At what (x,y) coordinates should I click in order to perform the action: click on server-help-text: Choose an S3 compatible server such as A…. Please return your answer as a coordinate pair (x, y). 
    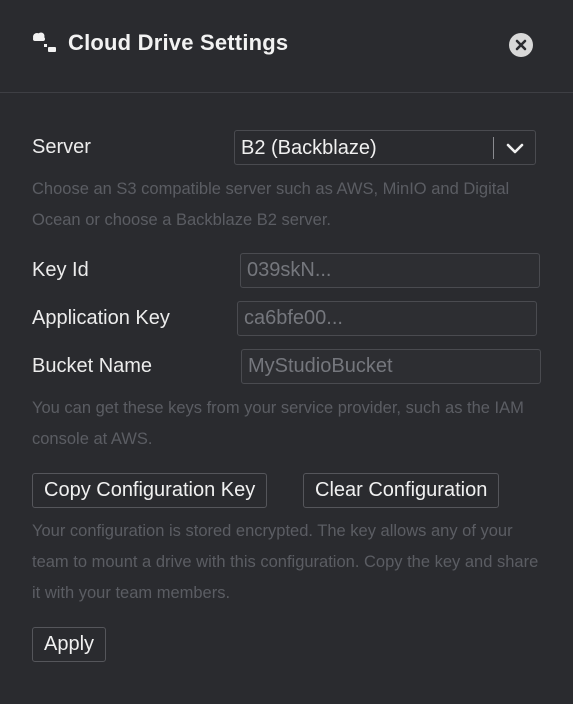
    Looking at the image, I should click on (271, 204).